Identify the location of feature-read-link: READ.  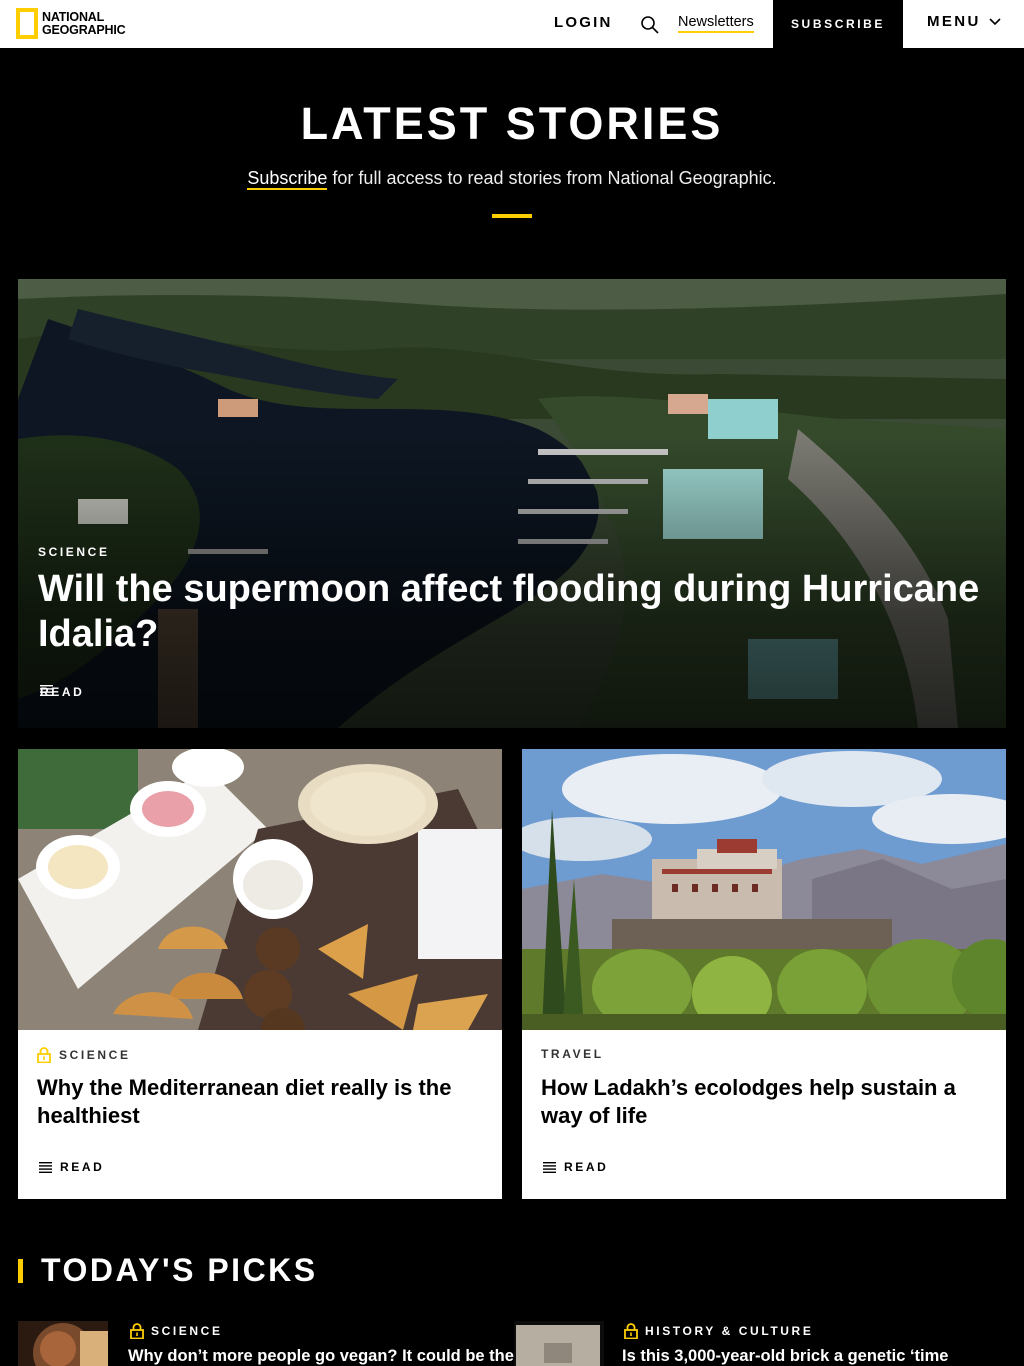
(62, 692).